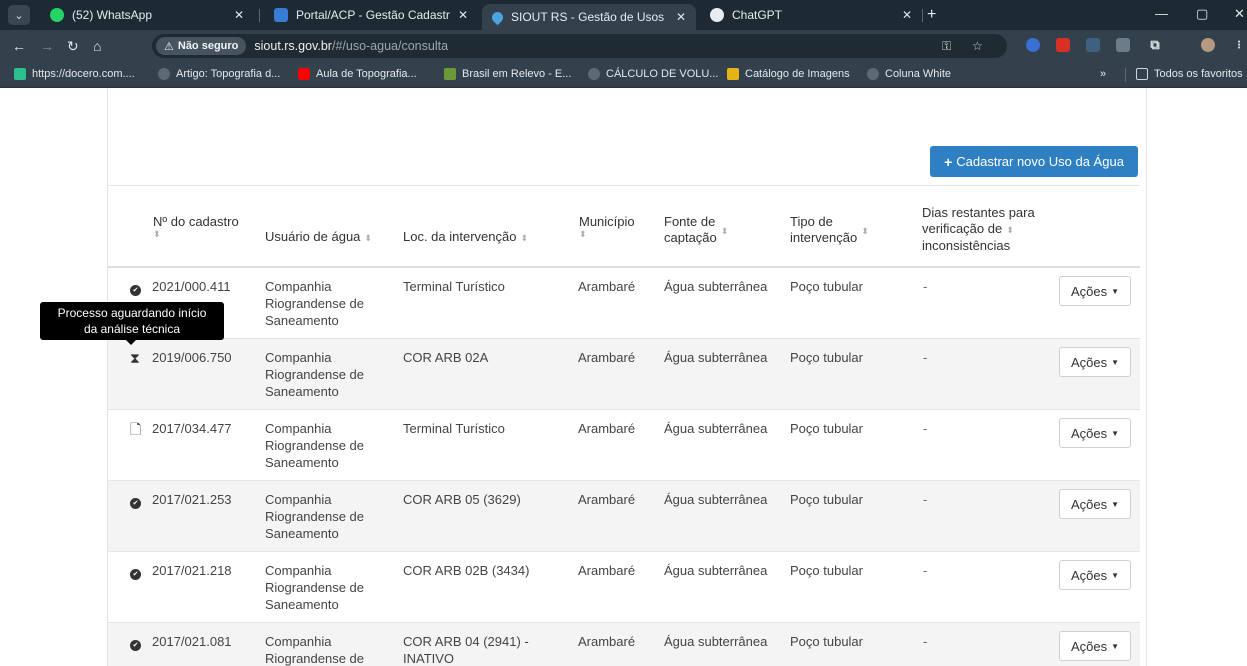 The width and height of the screenshot is (1247, 666). What do you see at coordinates (196, 226) in the screenshot?
I see `column-header-numero: Nº do cadastro ⬍` at bounding box center [196, 226].